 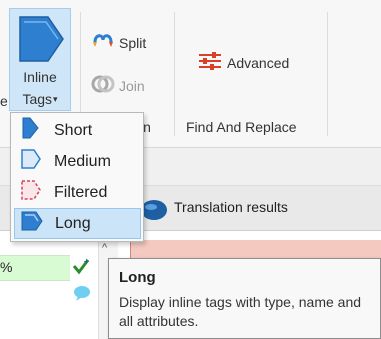 I want to click on menu-item-label: Medium, so click(x=82, y=161).